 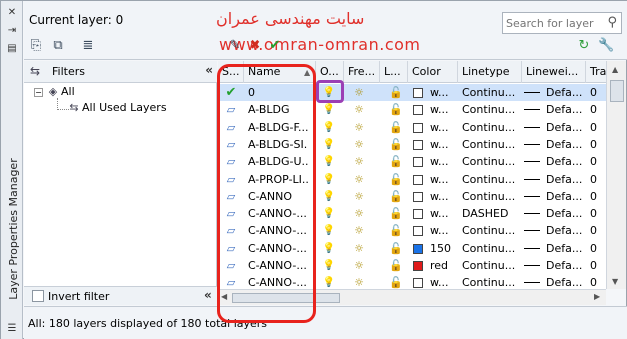 What do you see at coordinates (209, 70) in the screenshot?
I see `collapse-filters-icon: «` at bounding box center [209, 70].